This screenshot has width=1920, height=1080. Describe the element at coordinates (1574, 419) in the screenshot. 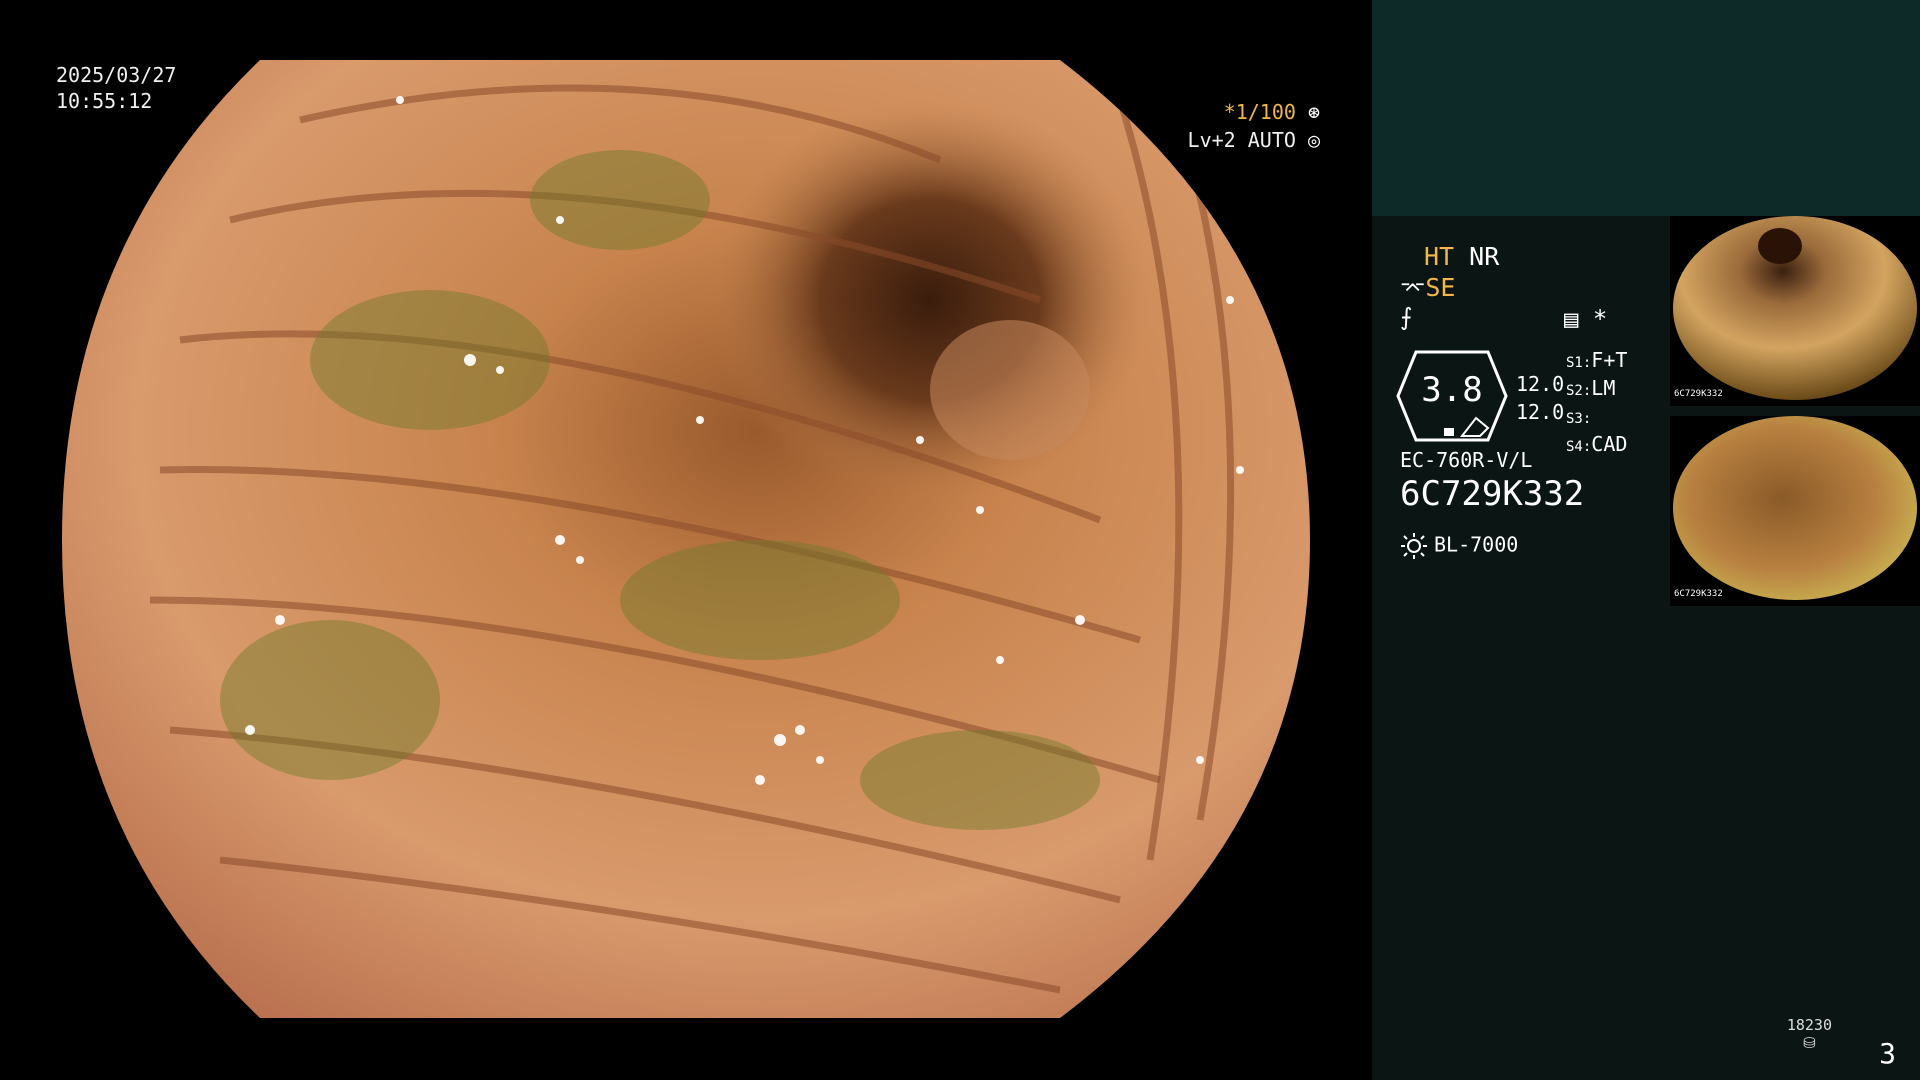

I see `s3-key: S3` at that location.